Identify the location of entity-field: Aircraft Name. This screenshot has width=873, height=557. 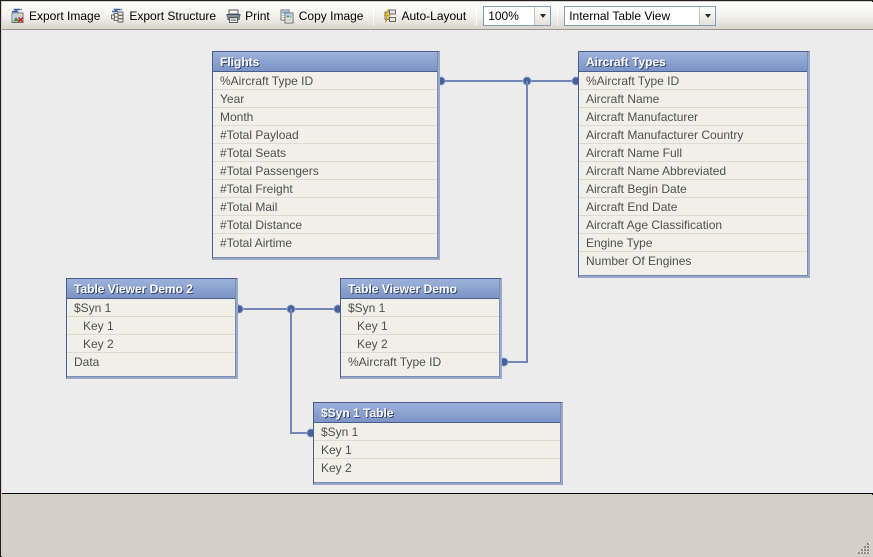
(693, 99).